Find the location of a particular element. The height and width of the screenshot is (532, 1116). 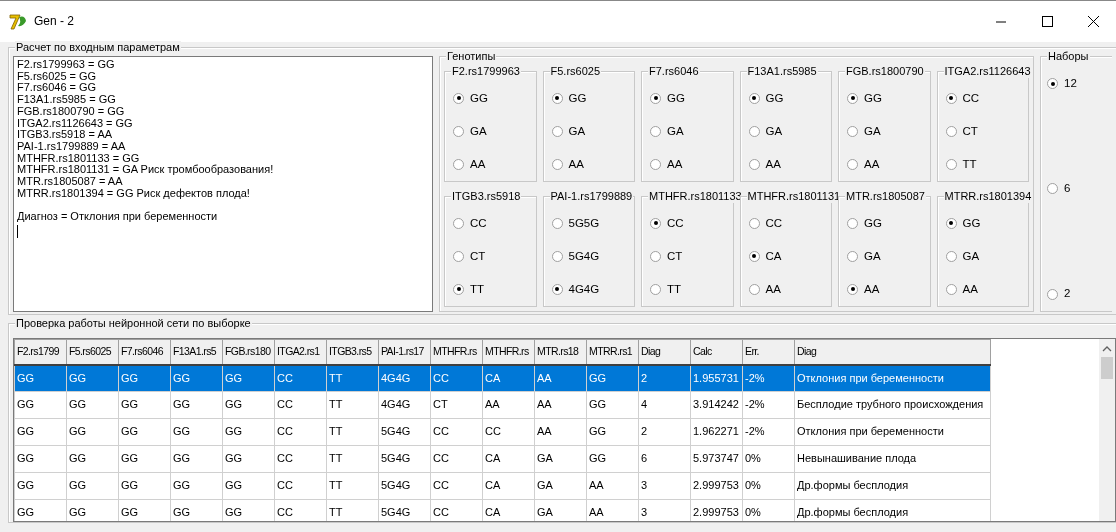

text-cursor is located at coordinates (17, 231).